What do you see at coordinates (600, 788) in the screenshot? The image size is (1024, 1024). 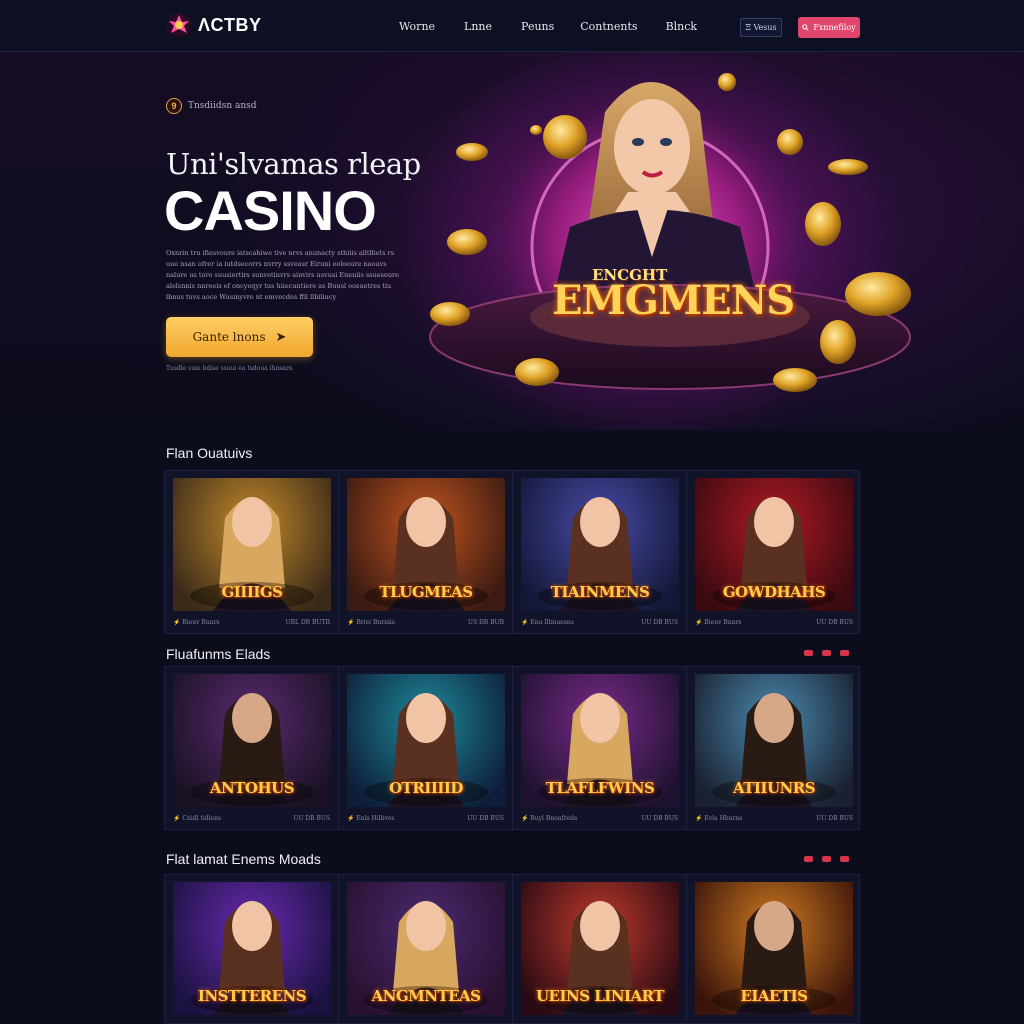 I see `game-title: TLAFLFWINS` at bounding box center [600, 788].